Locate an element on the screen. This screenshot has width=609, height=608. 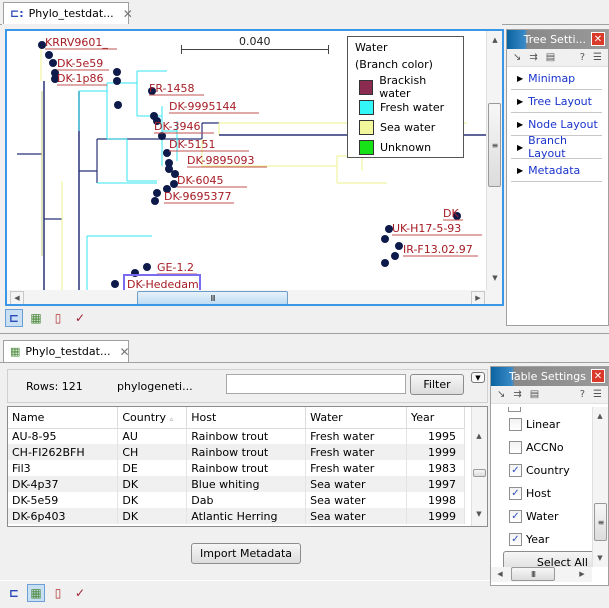
column-toggle-linear: Linear is located at coordinates (541, 424).